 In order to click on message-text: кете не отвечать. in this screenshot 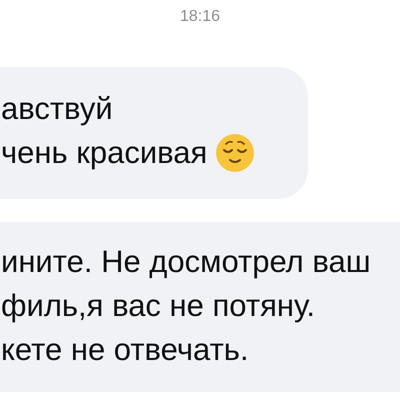, I will do `click(125, 350)`.